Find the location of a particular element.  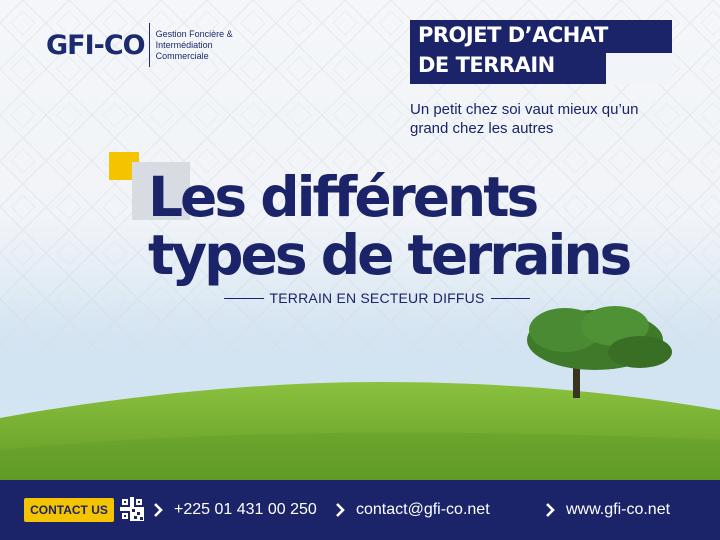

headline-line-2: types de terrains is located at coordinates (390, 255).